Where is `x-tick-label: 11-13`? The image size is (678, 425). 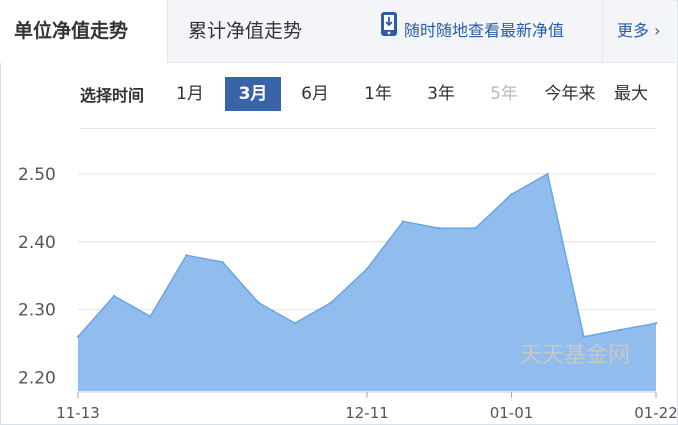 x-tick-label: 11-13 is located at coordinates (78, 413).